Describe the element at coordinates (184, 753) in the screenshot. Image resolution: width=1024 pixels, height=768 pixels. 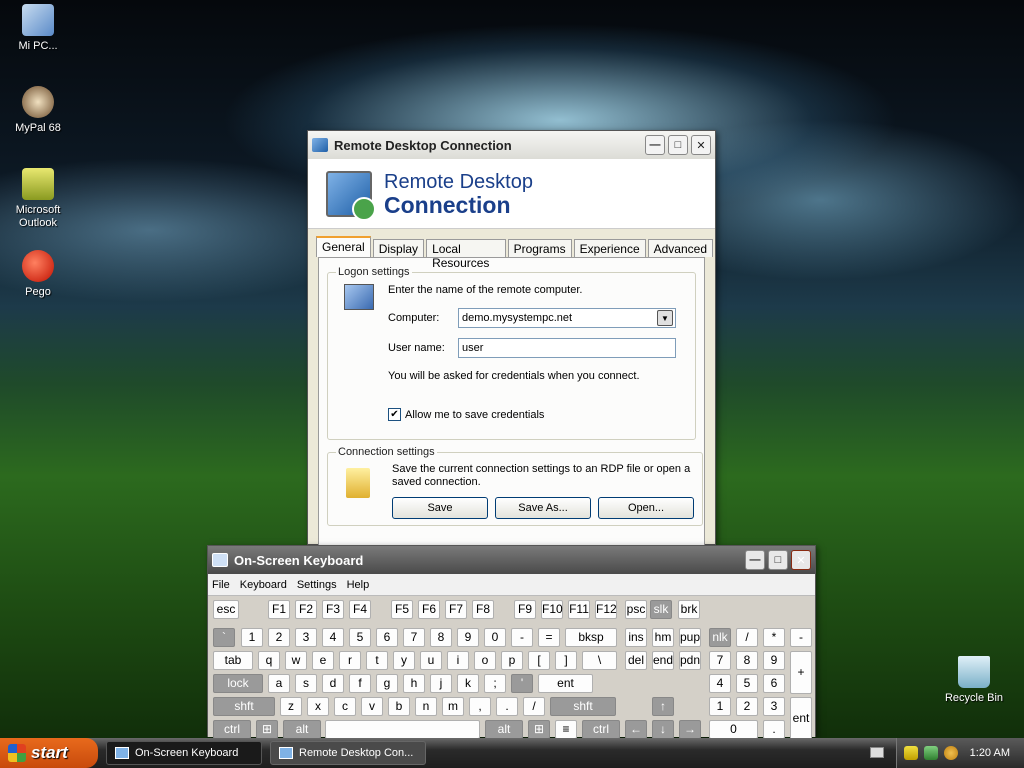
I see `taskbar-button-osk: On-Screen Keyboard` at that location.